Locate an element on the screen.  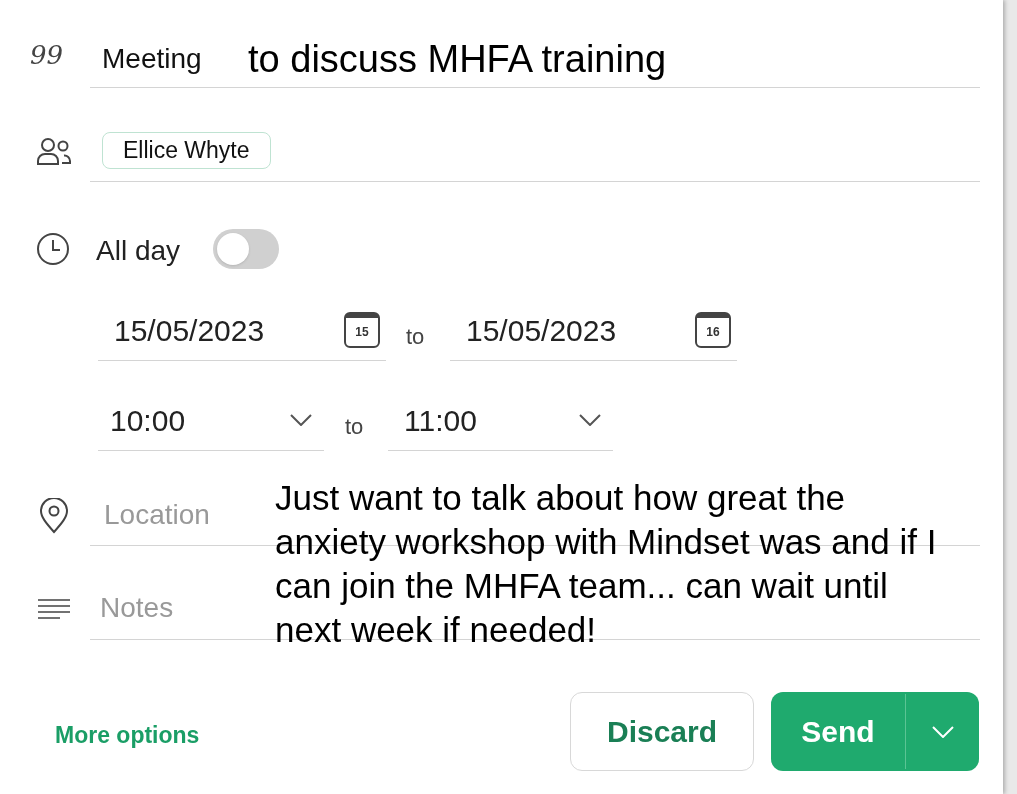
location-pin-icon is located at coordinates (54, 516).